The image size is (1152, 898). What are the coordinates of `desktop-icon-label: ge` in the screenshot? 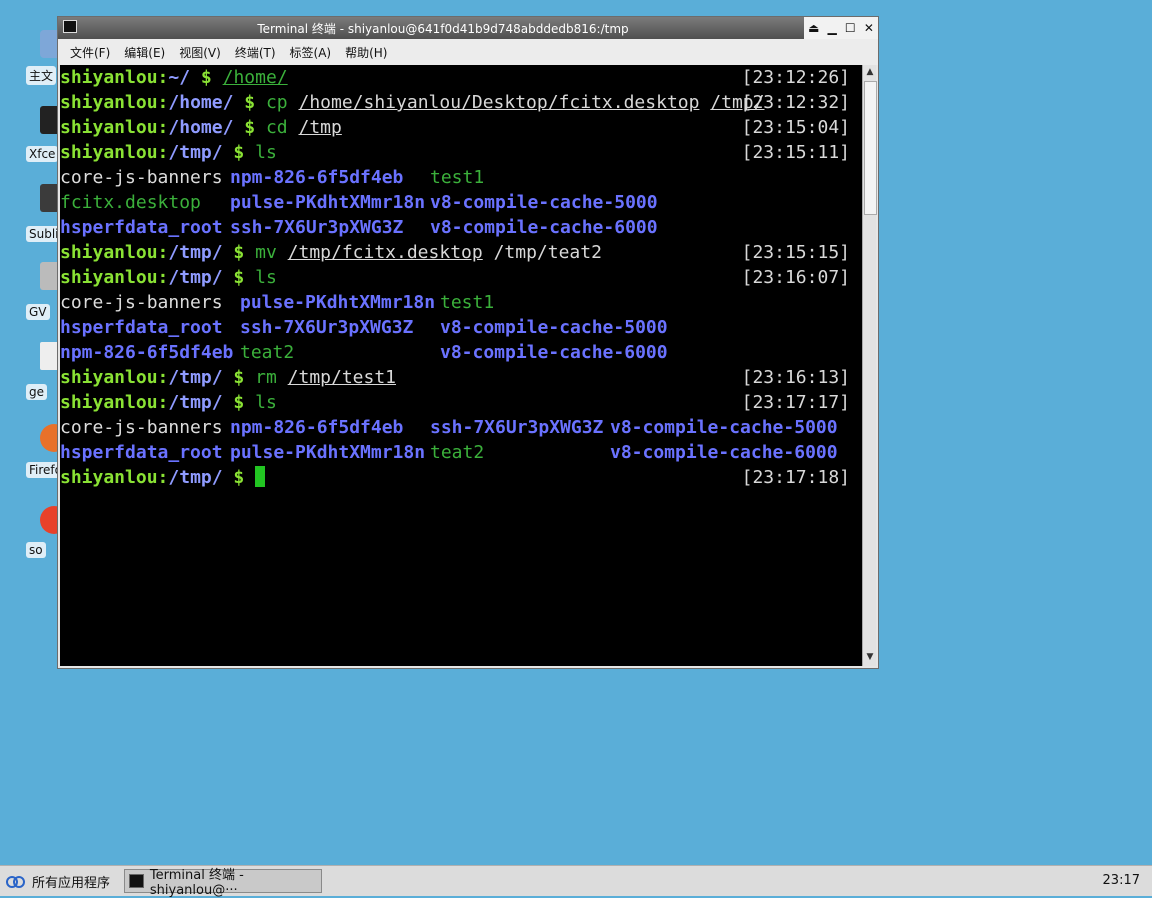 It's located at (36, 392).